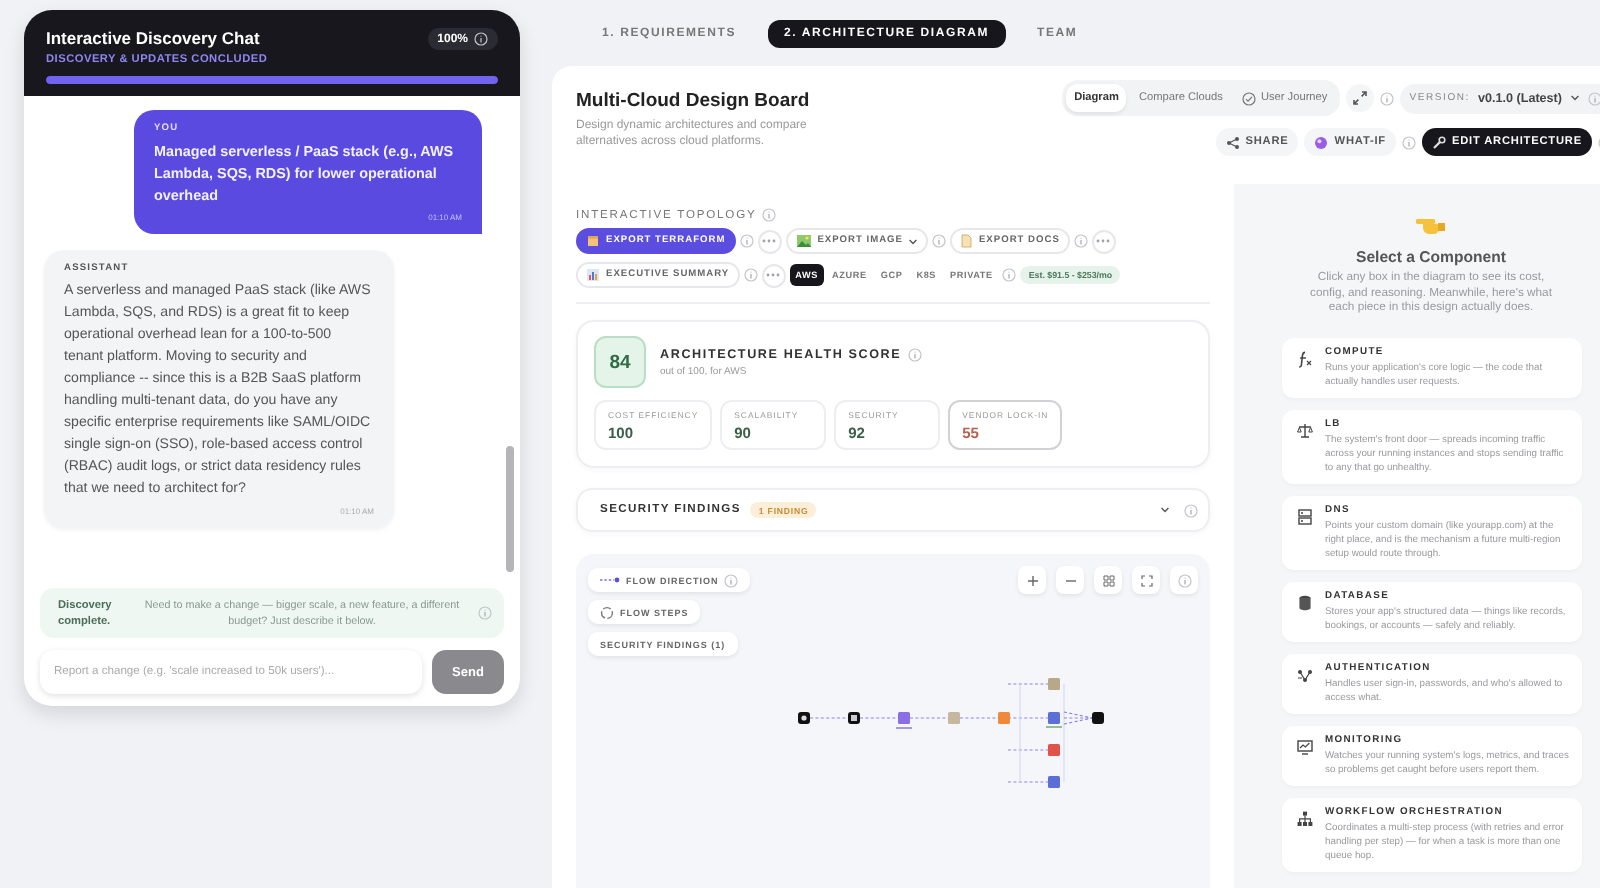  What do you see at coordinates (694, 101) in the screenshot?
I see `board-title: Multi-Cloud Design Board` at bounding box center [694, 101].